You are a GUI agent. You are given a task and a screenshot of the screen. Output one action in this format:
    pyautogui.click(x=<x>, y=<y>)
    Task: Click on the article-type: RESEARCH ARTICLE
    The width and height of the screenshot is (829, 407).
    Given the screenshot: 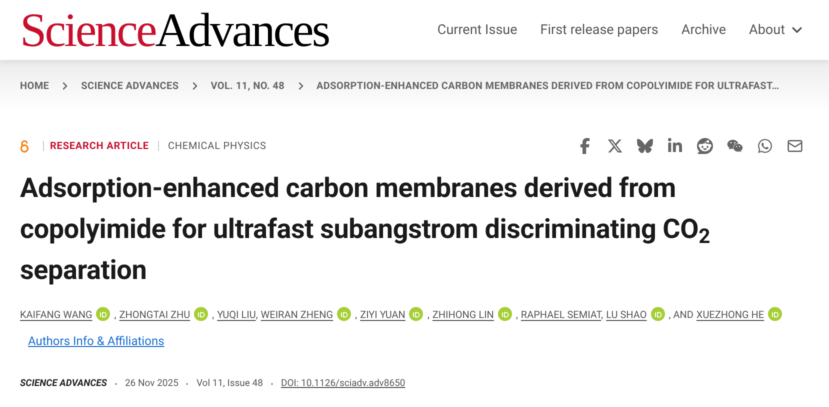 What is the action you would take?
    pyautogui.click(x=99, y=147)
    